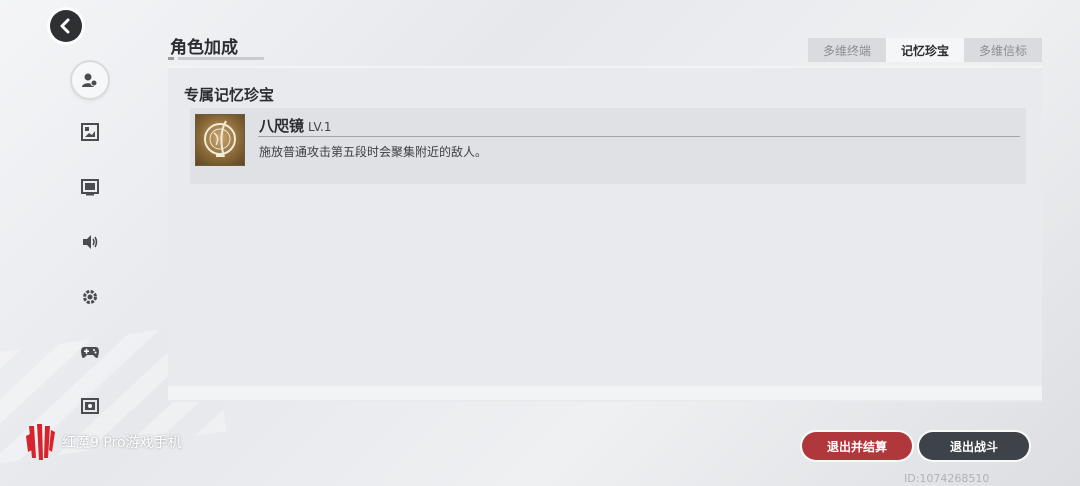 This screenshot has width=1080, height=486. I want to click on watermark-text: 红魔9 Pro游戏手机, so click(122, 443).